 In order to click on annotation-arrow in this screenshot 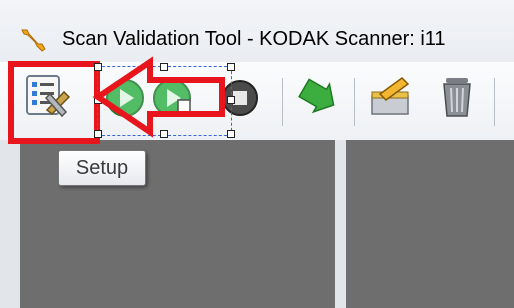, I will do `click(158, 97)`.